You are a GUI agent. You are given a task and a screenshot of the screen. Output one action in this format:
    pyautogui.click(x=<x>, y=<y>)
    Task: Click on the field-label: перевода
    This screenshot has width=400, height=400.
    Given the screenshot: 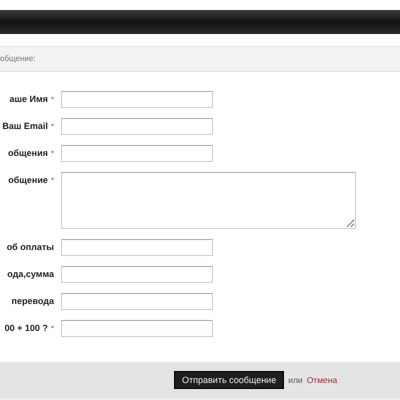 What is the action you would take?
    pyautogui.click(x=33, y=301)
    